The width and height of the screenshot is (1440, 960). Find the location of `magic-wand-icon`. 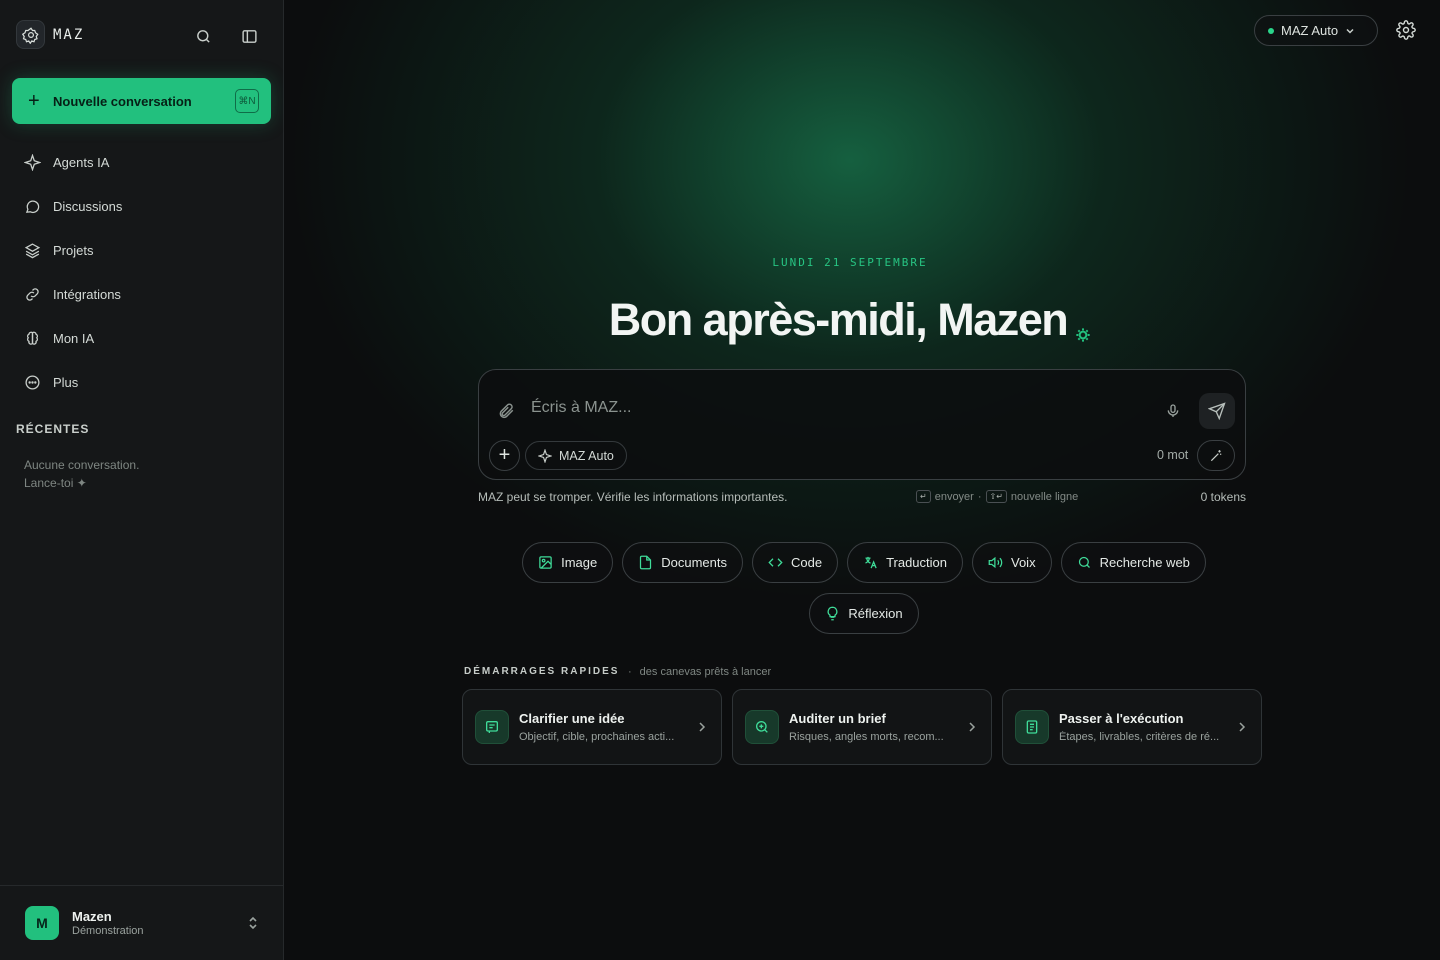

magic-wand-icon is located at coordinates (1216, 455).